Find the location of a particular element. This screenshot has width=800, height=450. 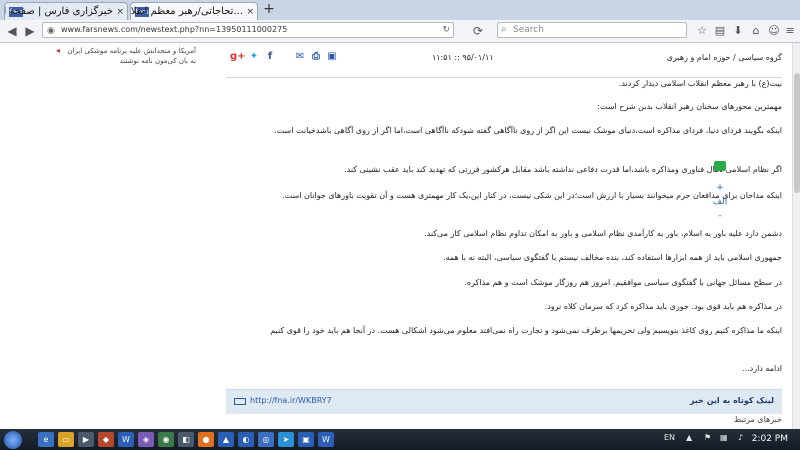

media-icon: ▶ is located at coordinates (86, 439).